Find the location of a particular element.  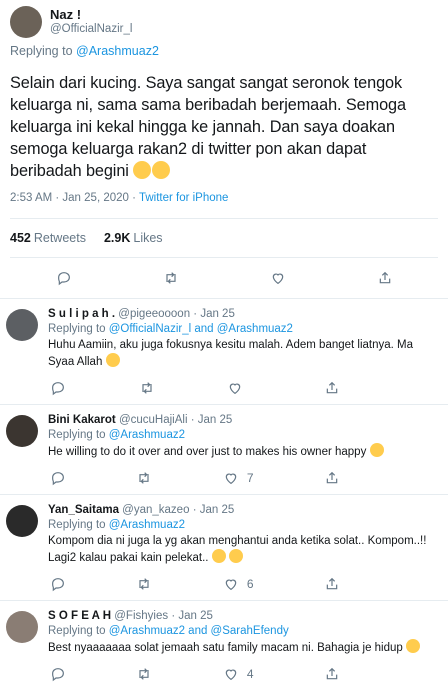

like-button: 7 is located at coordinates (238, 478).